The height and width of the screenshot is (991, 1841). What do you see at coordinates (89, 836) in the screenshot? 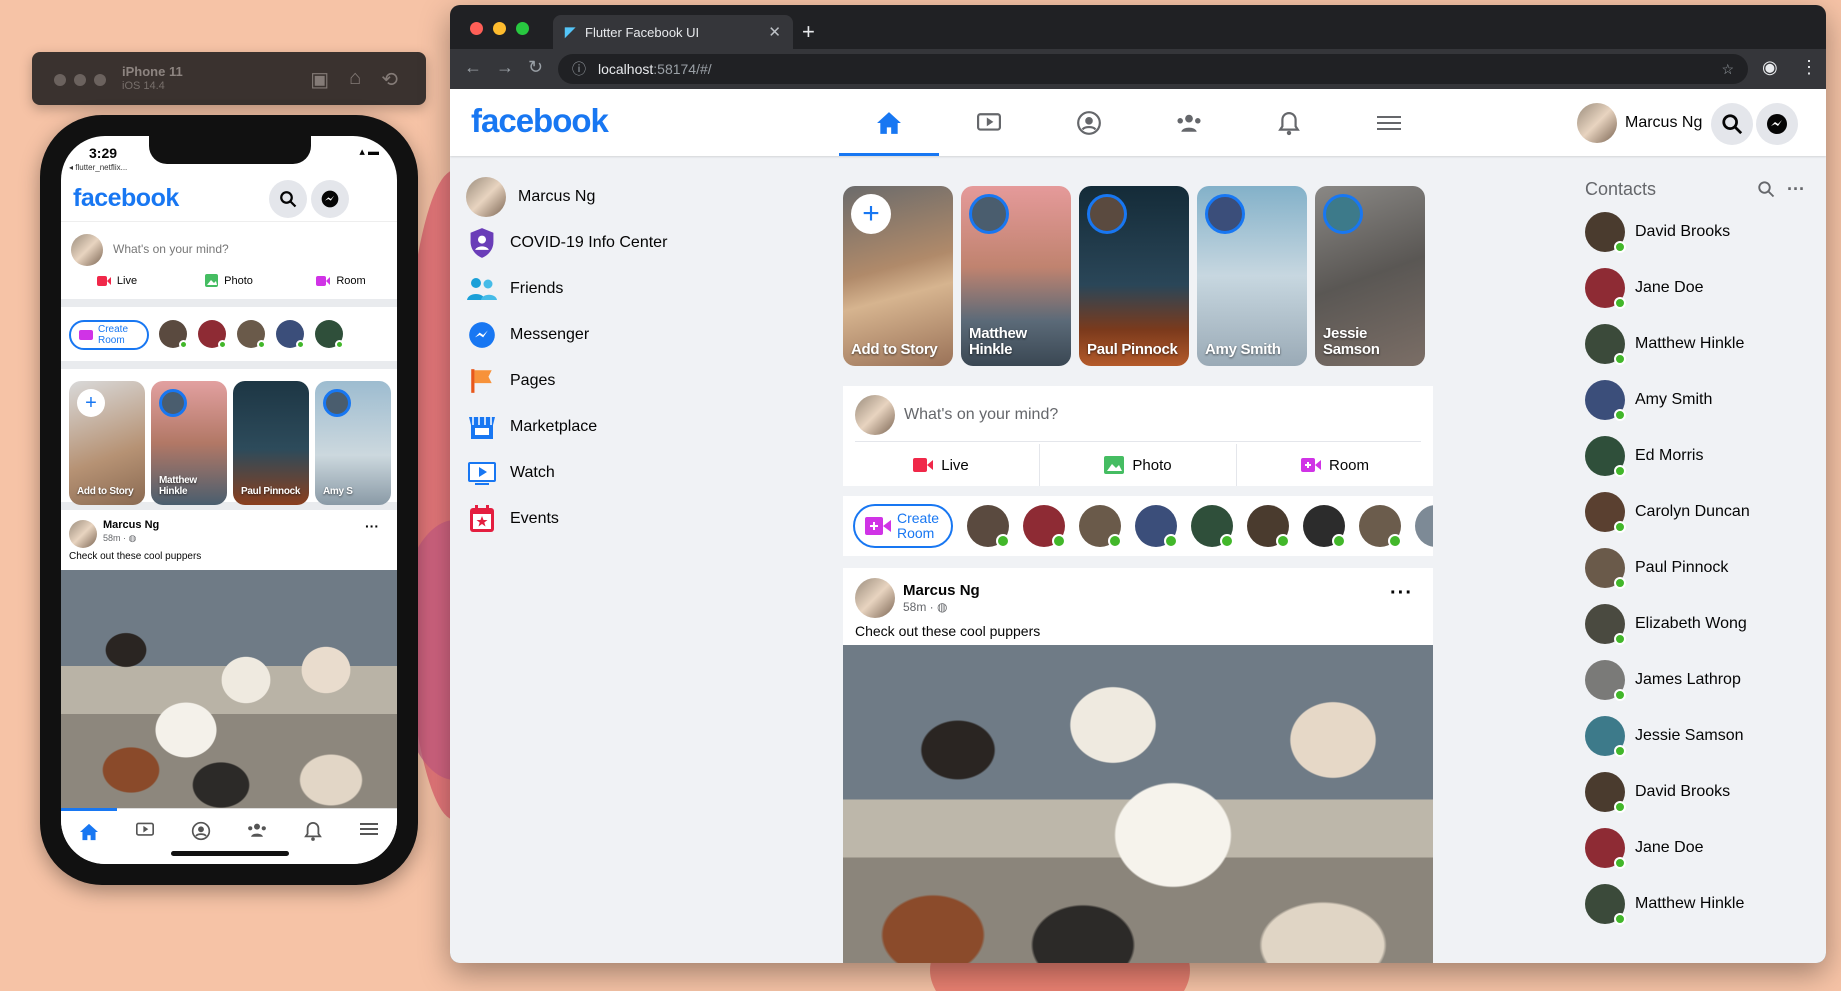
I see `home-tab` at bounding box center [89, 836].